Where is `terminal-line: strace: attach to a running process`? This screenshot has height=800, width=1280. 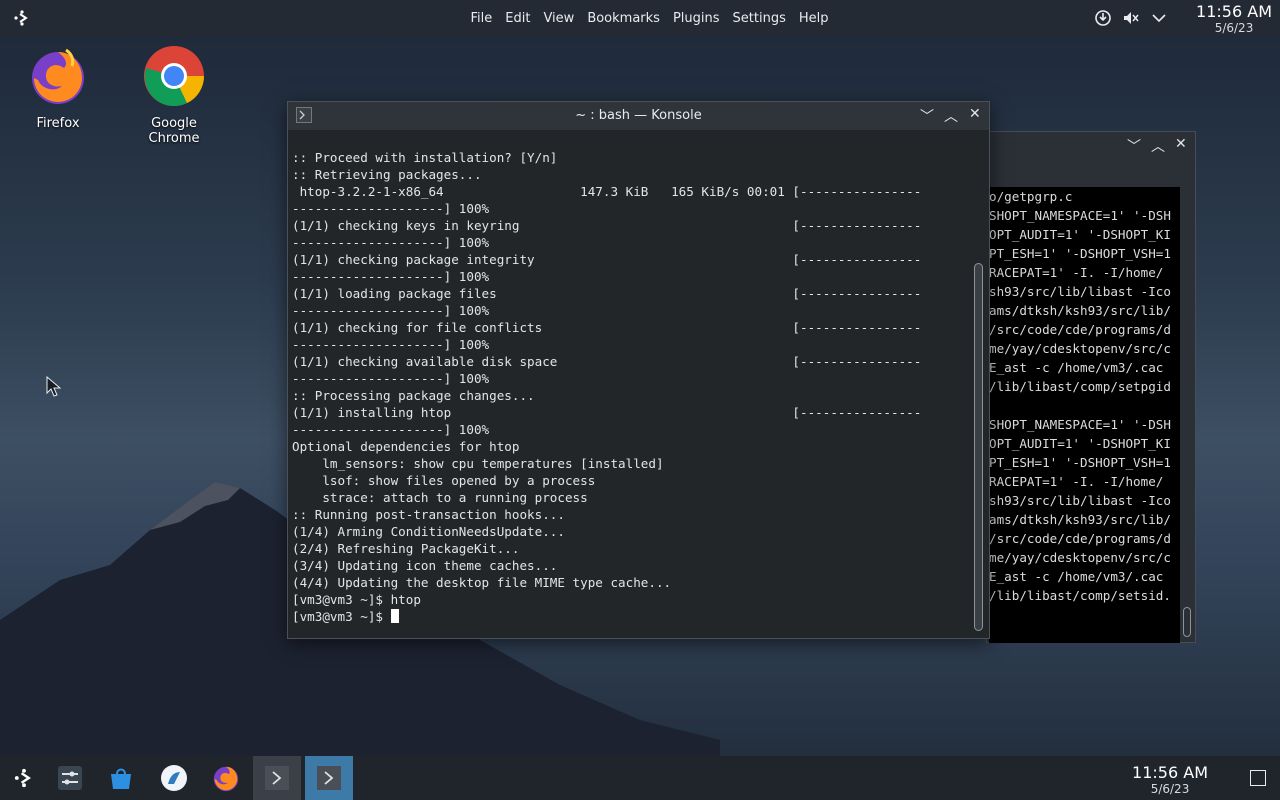 terminal-line: strace: attach to a running process is located at coordinates (440, 497).